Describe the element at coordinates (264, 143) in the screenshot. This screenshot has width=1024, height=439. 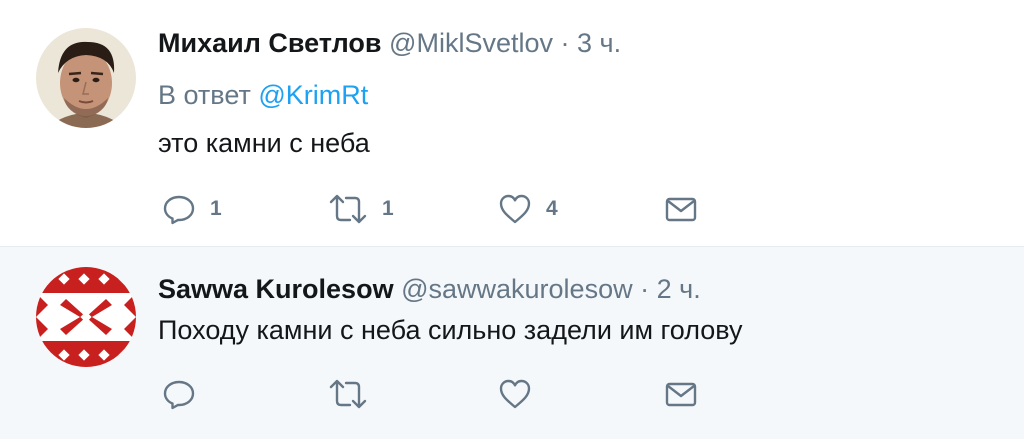
I see `tweet-text: это камни с неба` at that location.